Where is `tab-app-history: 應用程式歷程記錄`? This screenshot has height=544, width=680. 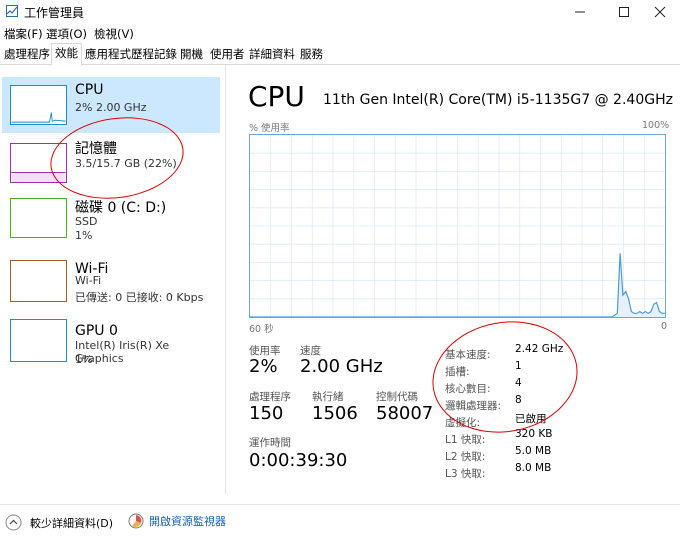
tab-app-history: 應用程式歷程記錄 is located at coordinates (131, 54).